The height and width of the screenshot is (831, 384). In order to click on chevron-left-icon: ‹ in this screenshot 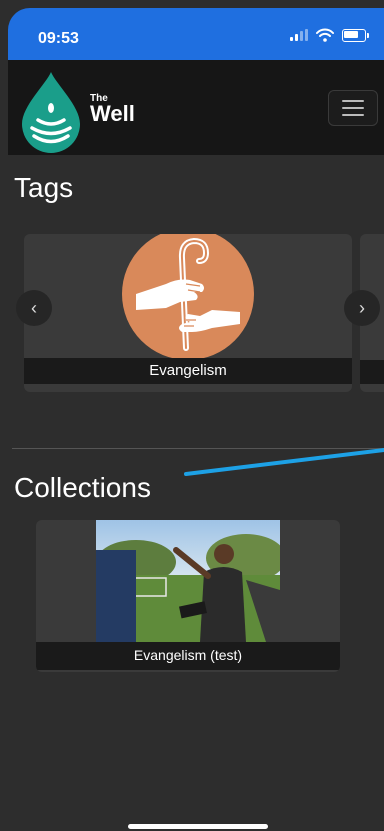, I will do `click(34, 308)`.